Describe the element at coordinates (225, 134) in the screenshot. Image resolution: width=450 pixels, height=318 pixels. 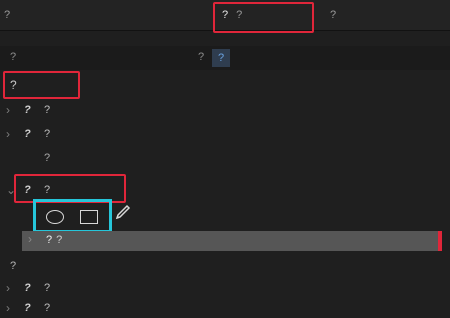
I see `effect-row-opacity: › ? ?` at that location.